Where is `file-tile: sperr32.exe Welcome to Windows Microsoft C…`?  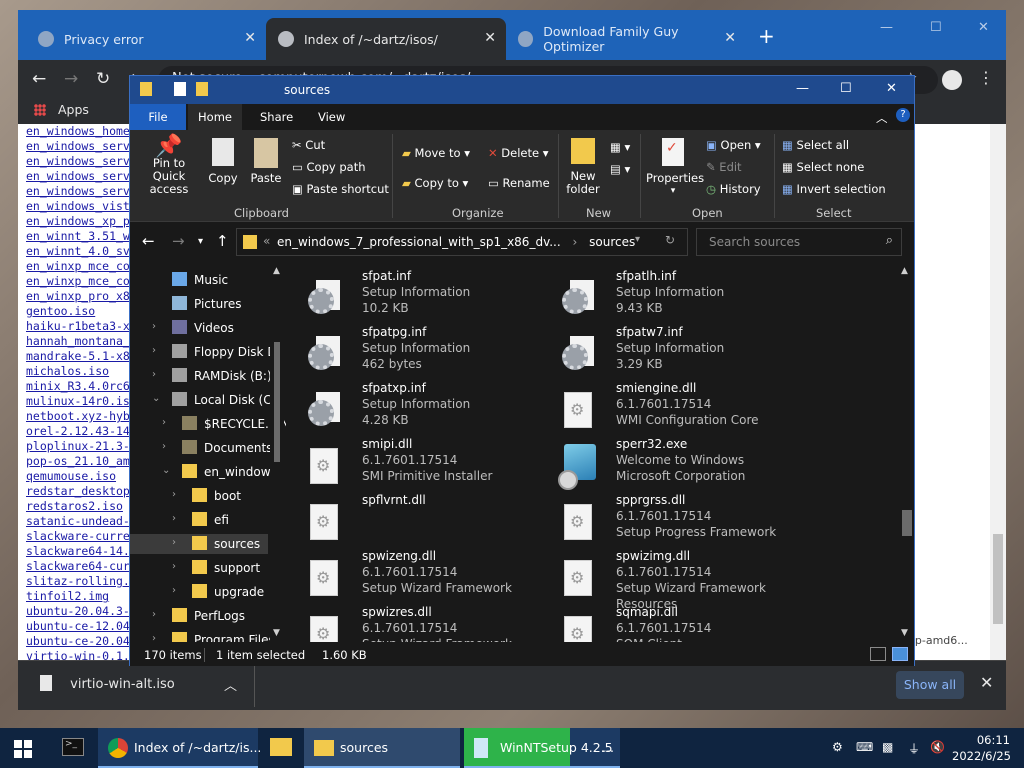
file-tile: sperr32.exe Welcome to Windows Microsoft C… is located at coordinates (667, 464).